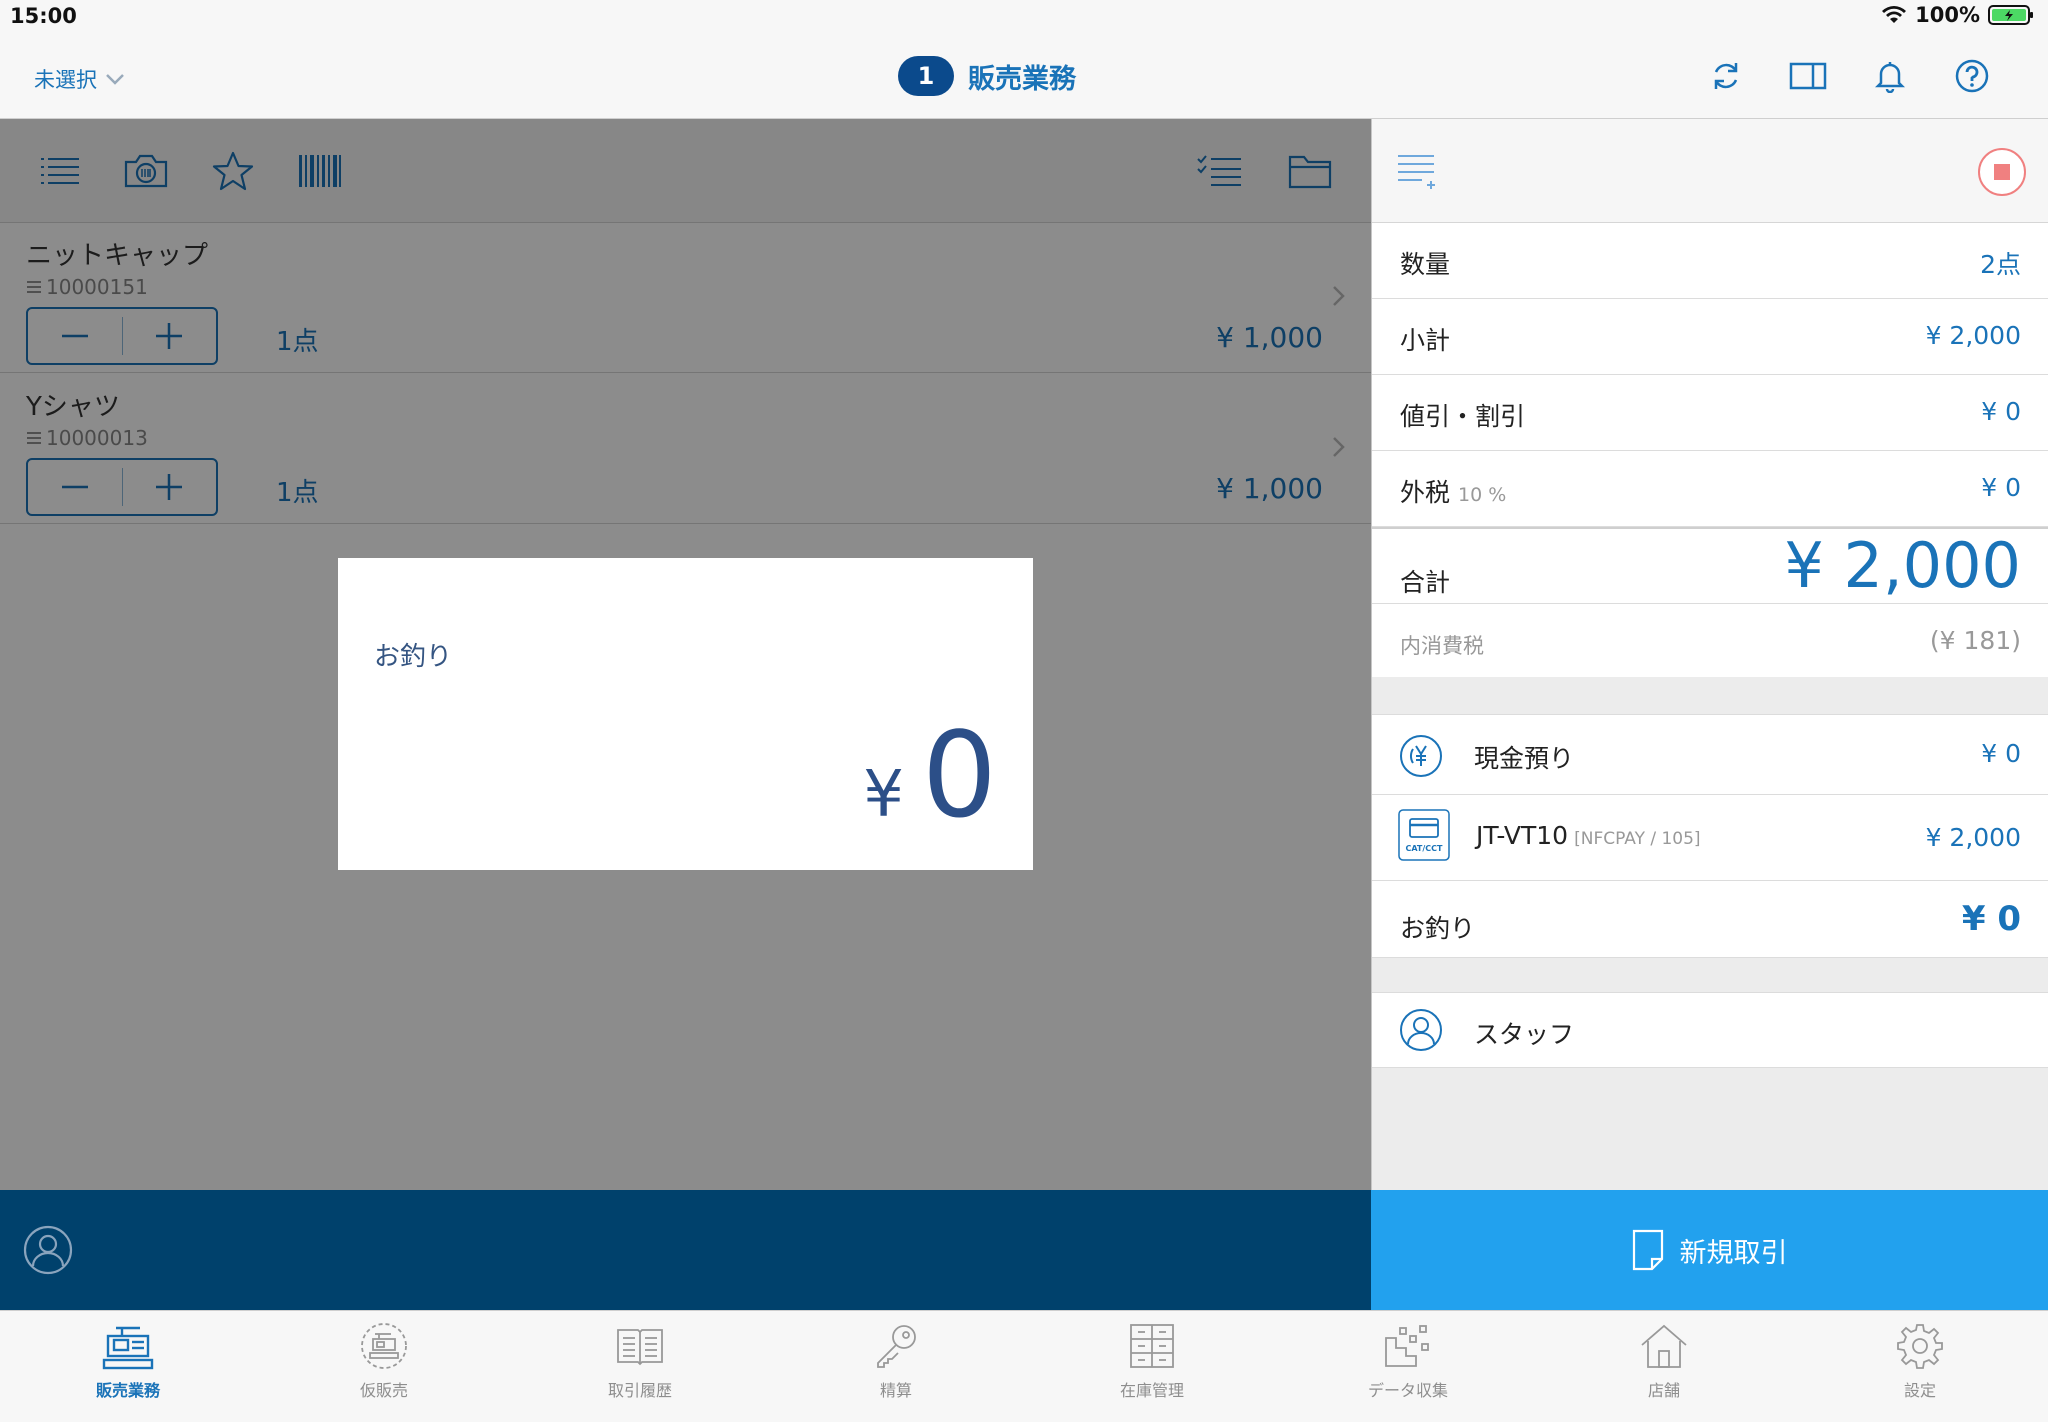 This screenshot has height=1422, width=2048. I want to click on staff-label: スタッフ, so click(1524, 1034).